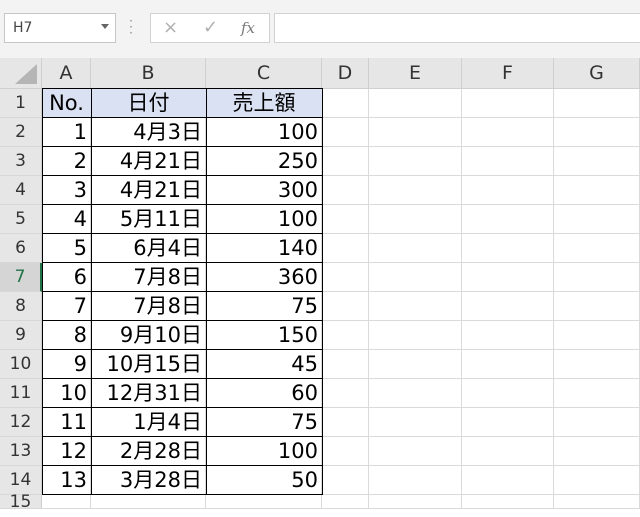 This screenshot has width=640, height=517. I want to click on cell-e15, so click(415, 502).